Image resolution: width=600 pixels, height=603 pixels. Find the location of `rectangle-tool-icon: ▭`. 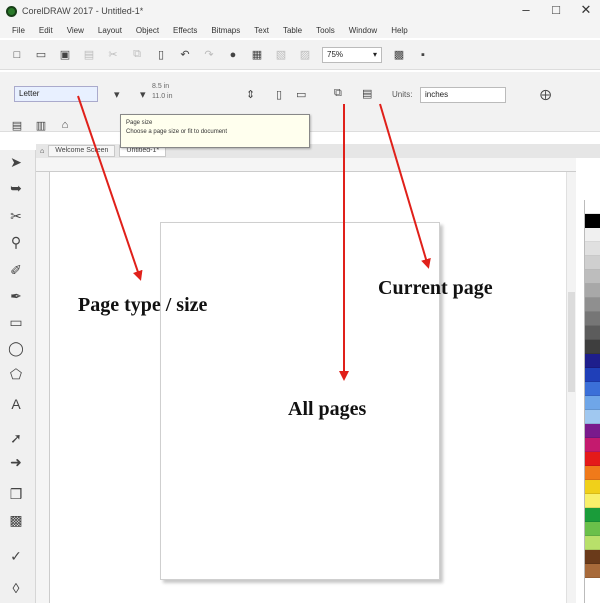

rectangle-tool-icon: ▭ is located at coordinates (16, 322).